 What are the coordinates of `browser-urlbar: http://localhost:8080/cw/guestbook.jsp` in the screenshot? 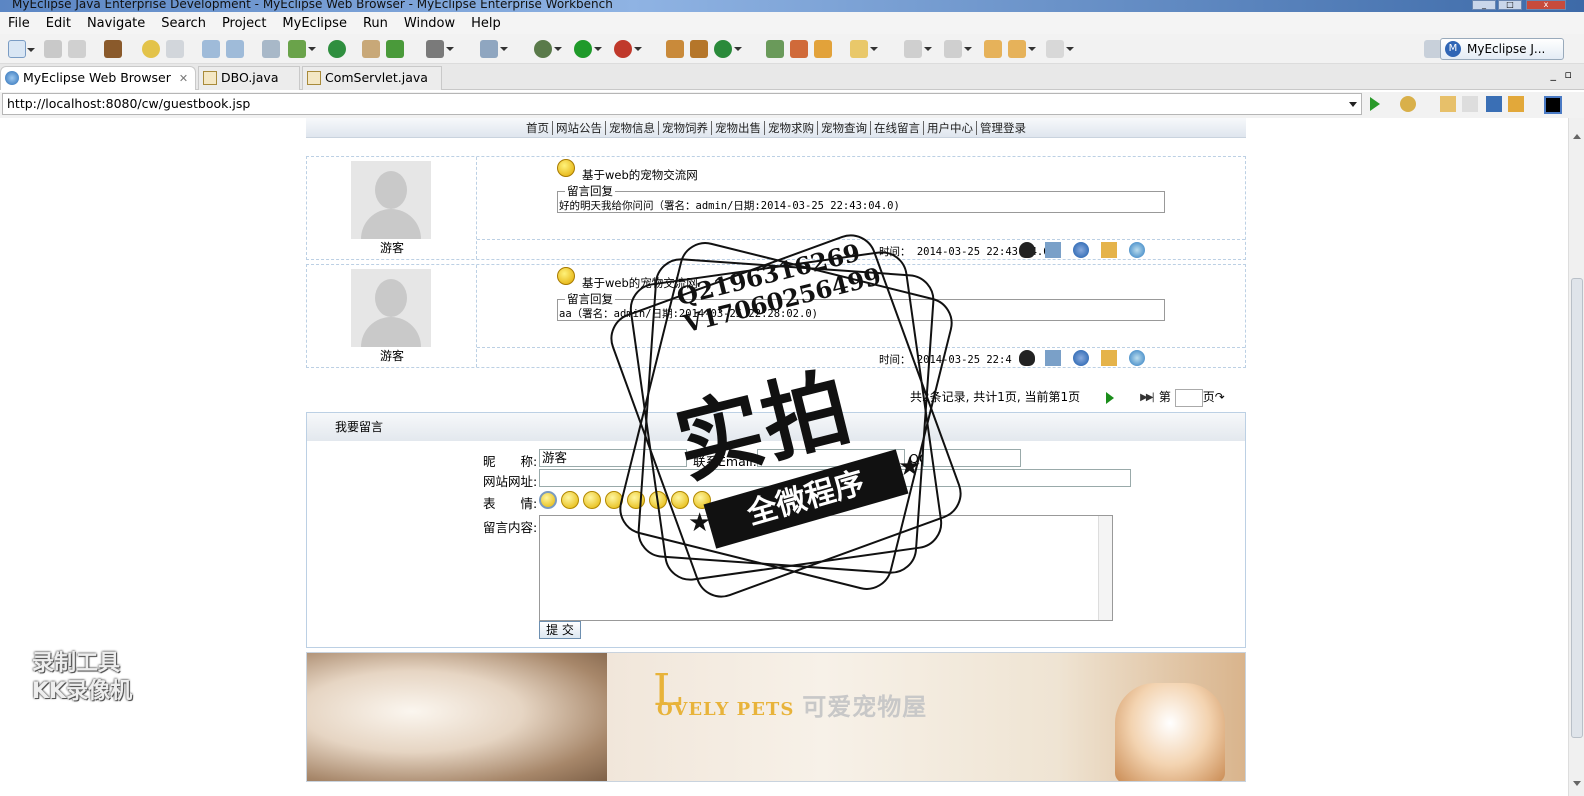 It's located at (792, 105).